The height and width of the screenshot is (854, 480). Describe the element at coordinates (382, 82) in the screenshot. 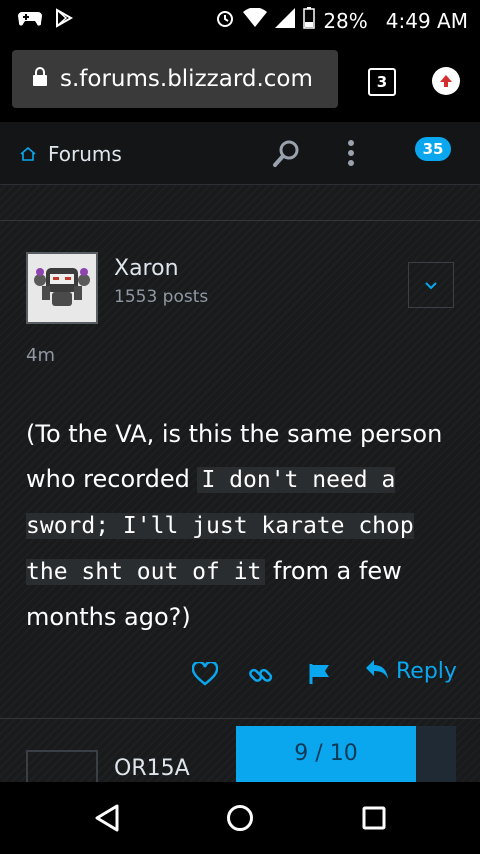

I see `tab-switcher-button: 3` at that location.